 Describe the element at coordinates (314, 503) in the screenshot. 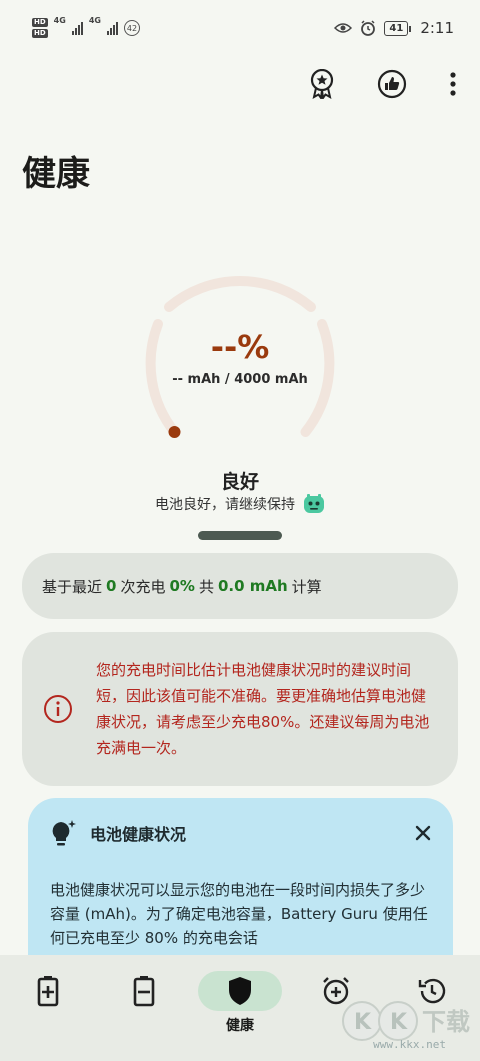

I see `robot-mascot-icon` at that location.